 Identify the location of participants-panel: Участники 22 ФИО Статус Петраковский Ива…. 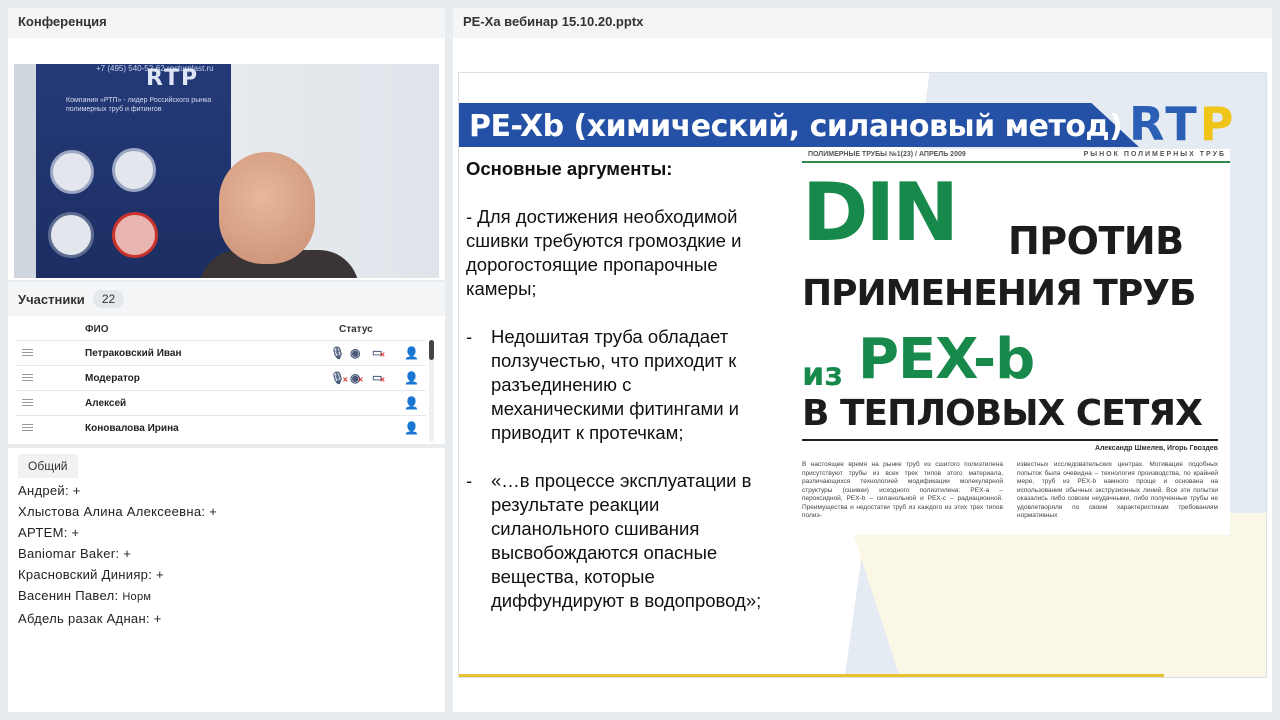
(226, 363).